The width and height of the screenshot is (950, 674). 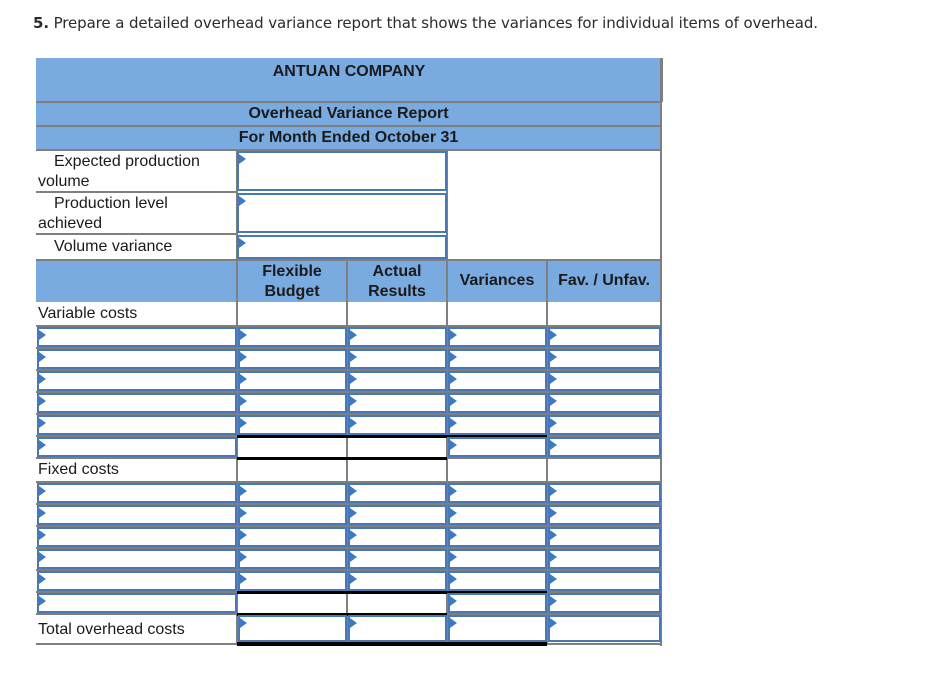 I want to click on fixed-costs-total-fav-unfav-input, so click(x=604, y=603).